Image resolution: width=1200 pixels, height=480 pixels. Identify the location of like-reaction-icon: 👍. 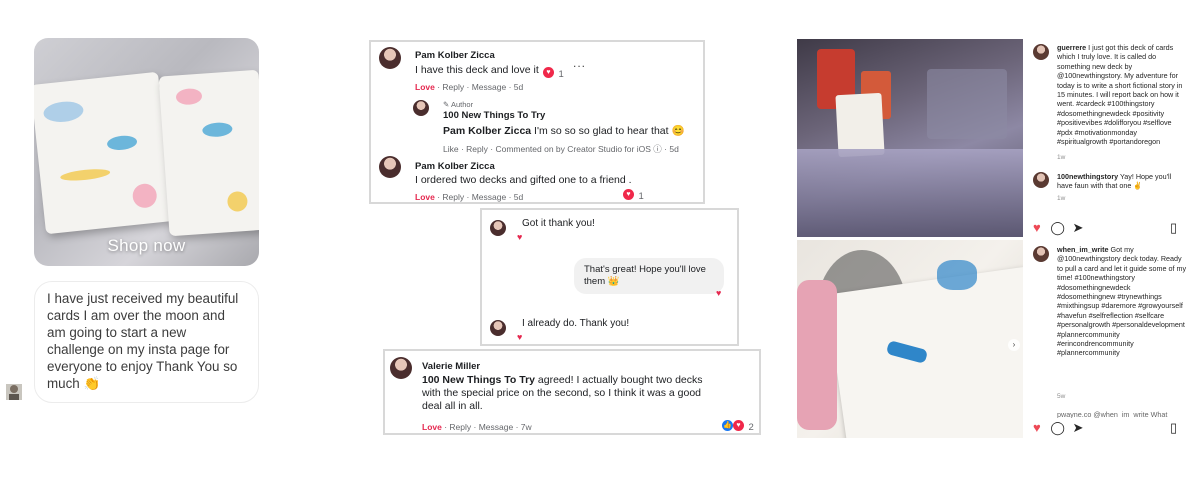
(727, 426).